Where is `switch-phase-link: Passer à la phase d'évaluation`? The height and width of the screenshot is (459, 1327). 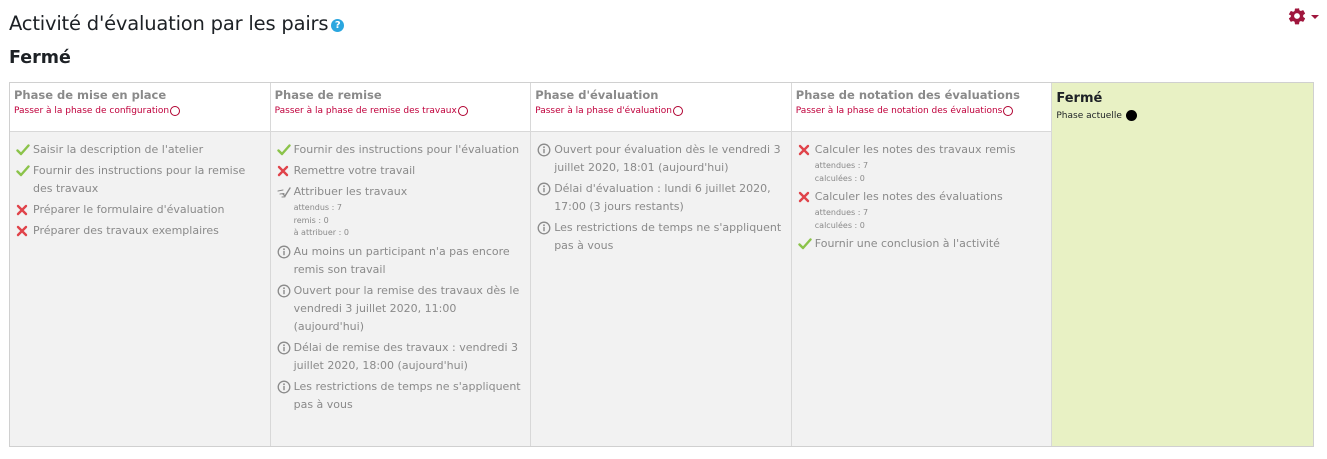 switch-phase-link: Passer à la phase d'évaluation is located at coordinates (661, 111).